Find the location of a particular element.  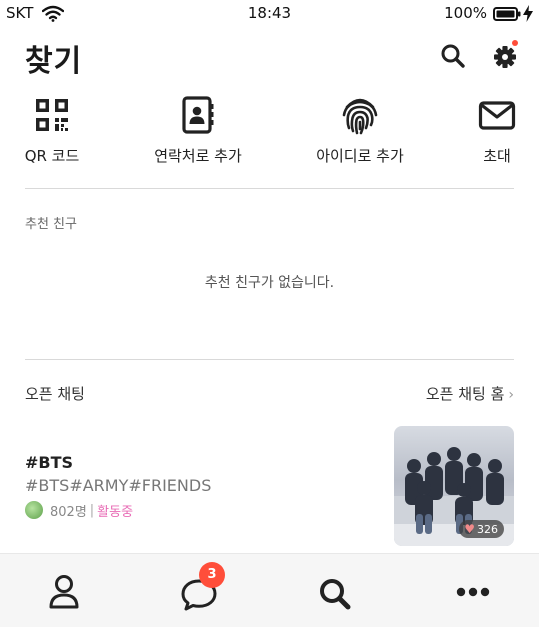

add-by-id-button: 아이디로 추가 is located at coordinates (360, 133).